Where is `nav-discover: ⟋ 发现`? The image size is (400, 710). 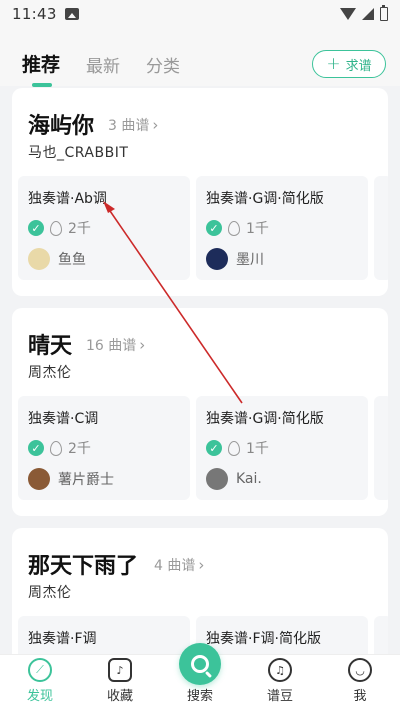
nav-discover: ⟋ 发现 is located at coordinates (40, 682).